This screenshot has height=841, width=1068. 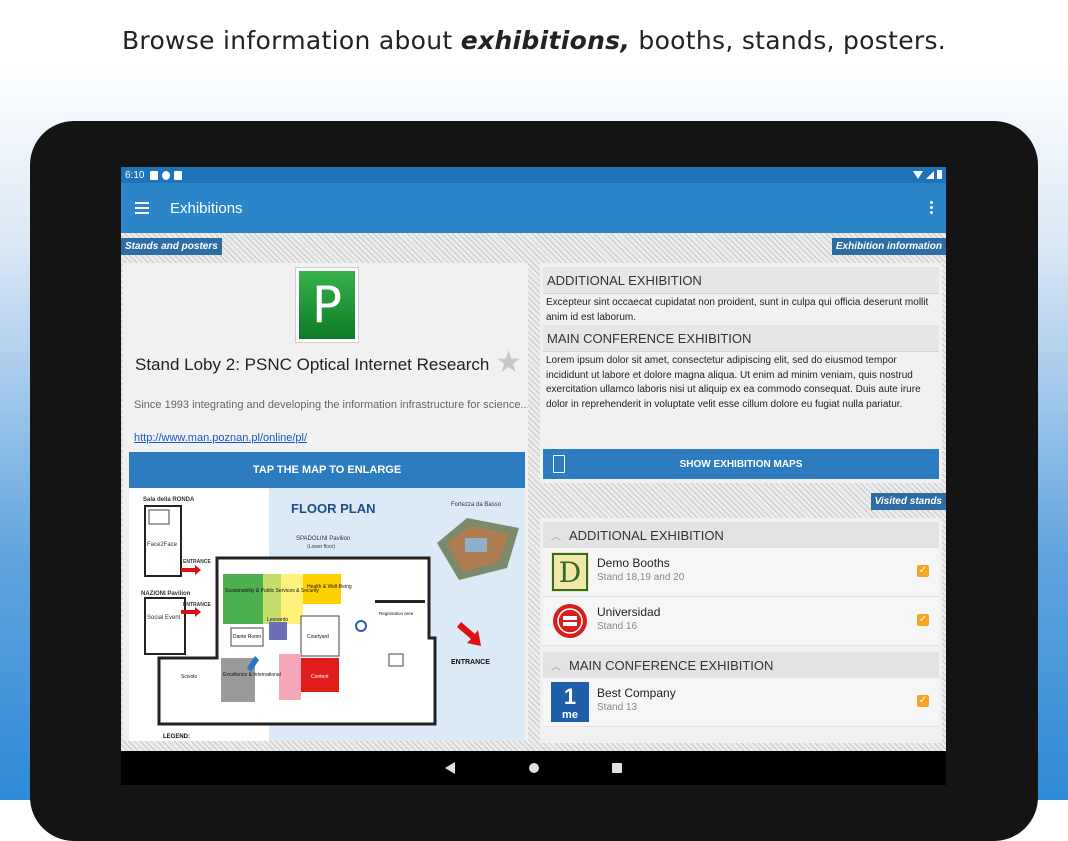 I want to click on map-label-fortezza: Fortezza da Basso, so click(x=476, y=505).